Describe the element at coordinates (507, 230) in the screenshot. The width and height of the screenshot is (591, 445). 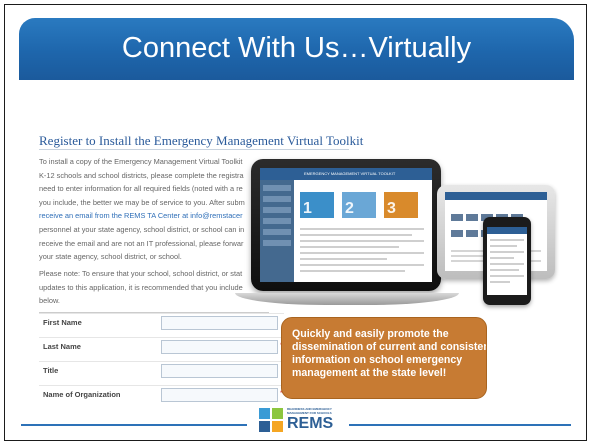
I see `phone-screen-header` at that location.